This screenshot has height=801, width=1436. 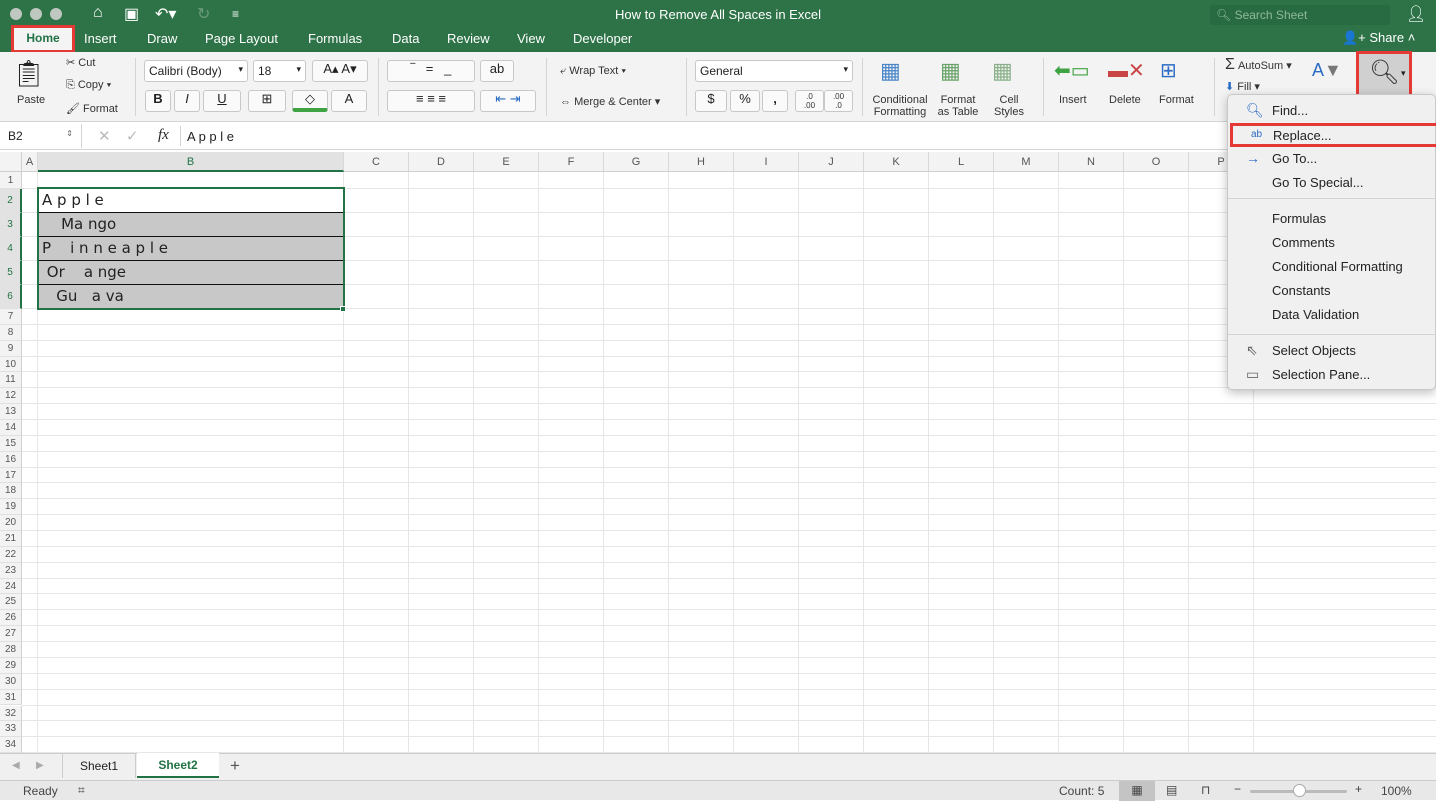 What do you see at coordinates (961, 162) in the screenshot?
I see `column-header-l: L` at bounding box center [961, 162].